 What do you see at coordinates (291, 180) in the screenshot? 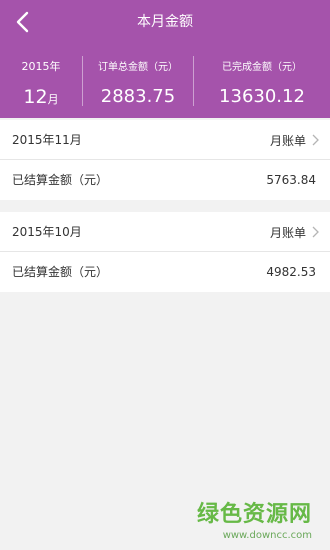
I see `settled-value: 5763.84` at bounding box center [291, 180].